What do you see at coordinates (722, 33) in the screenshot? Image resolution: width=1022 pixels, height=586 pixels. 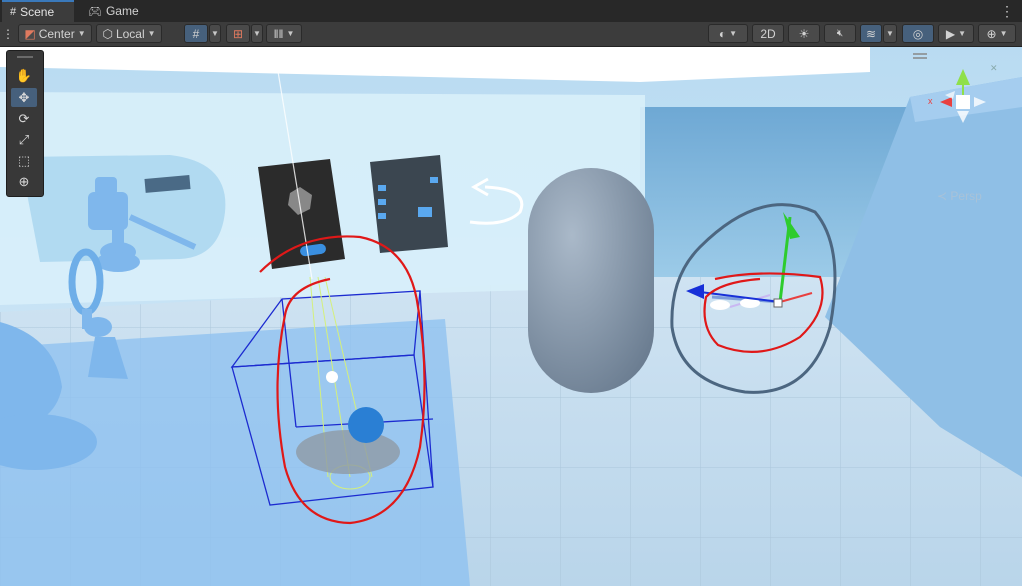 I see `shading-sphere-icon: ◐` at bounding box center [722, 33].